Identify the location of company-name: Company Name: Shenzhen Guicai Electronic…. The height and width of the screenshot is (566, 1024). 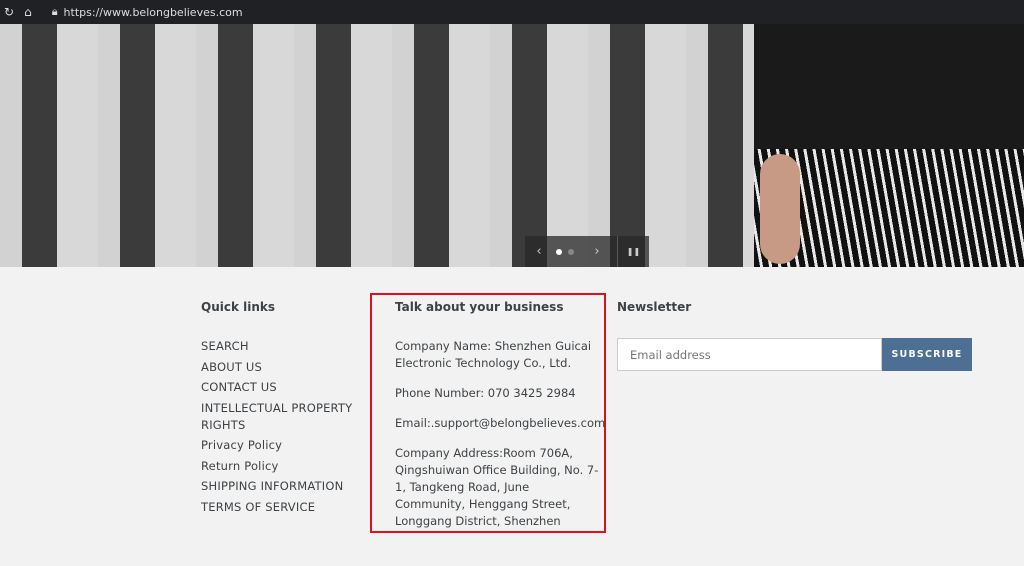
(493, 354).